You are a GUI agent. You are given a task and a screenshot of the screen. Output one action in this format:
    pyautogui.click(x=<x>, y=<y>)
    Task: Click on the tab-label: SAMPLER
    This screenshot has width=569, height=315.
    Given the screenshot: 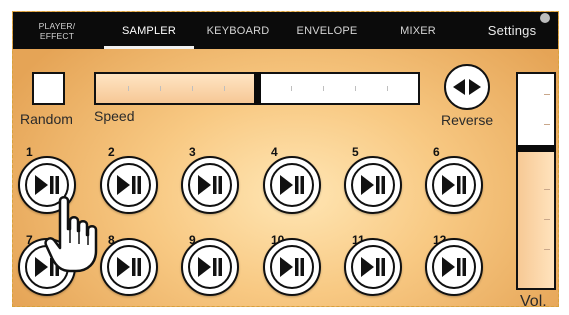 What is the action you would take?
    pyautogui.click(x=149, y=30)
    